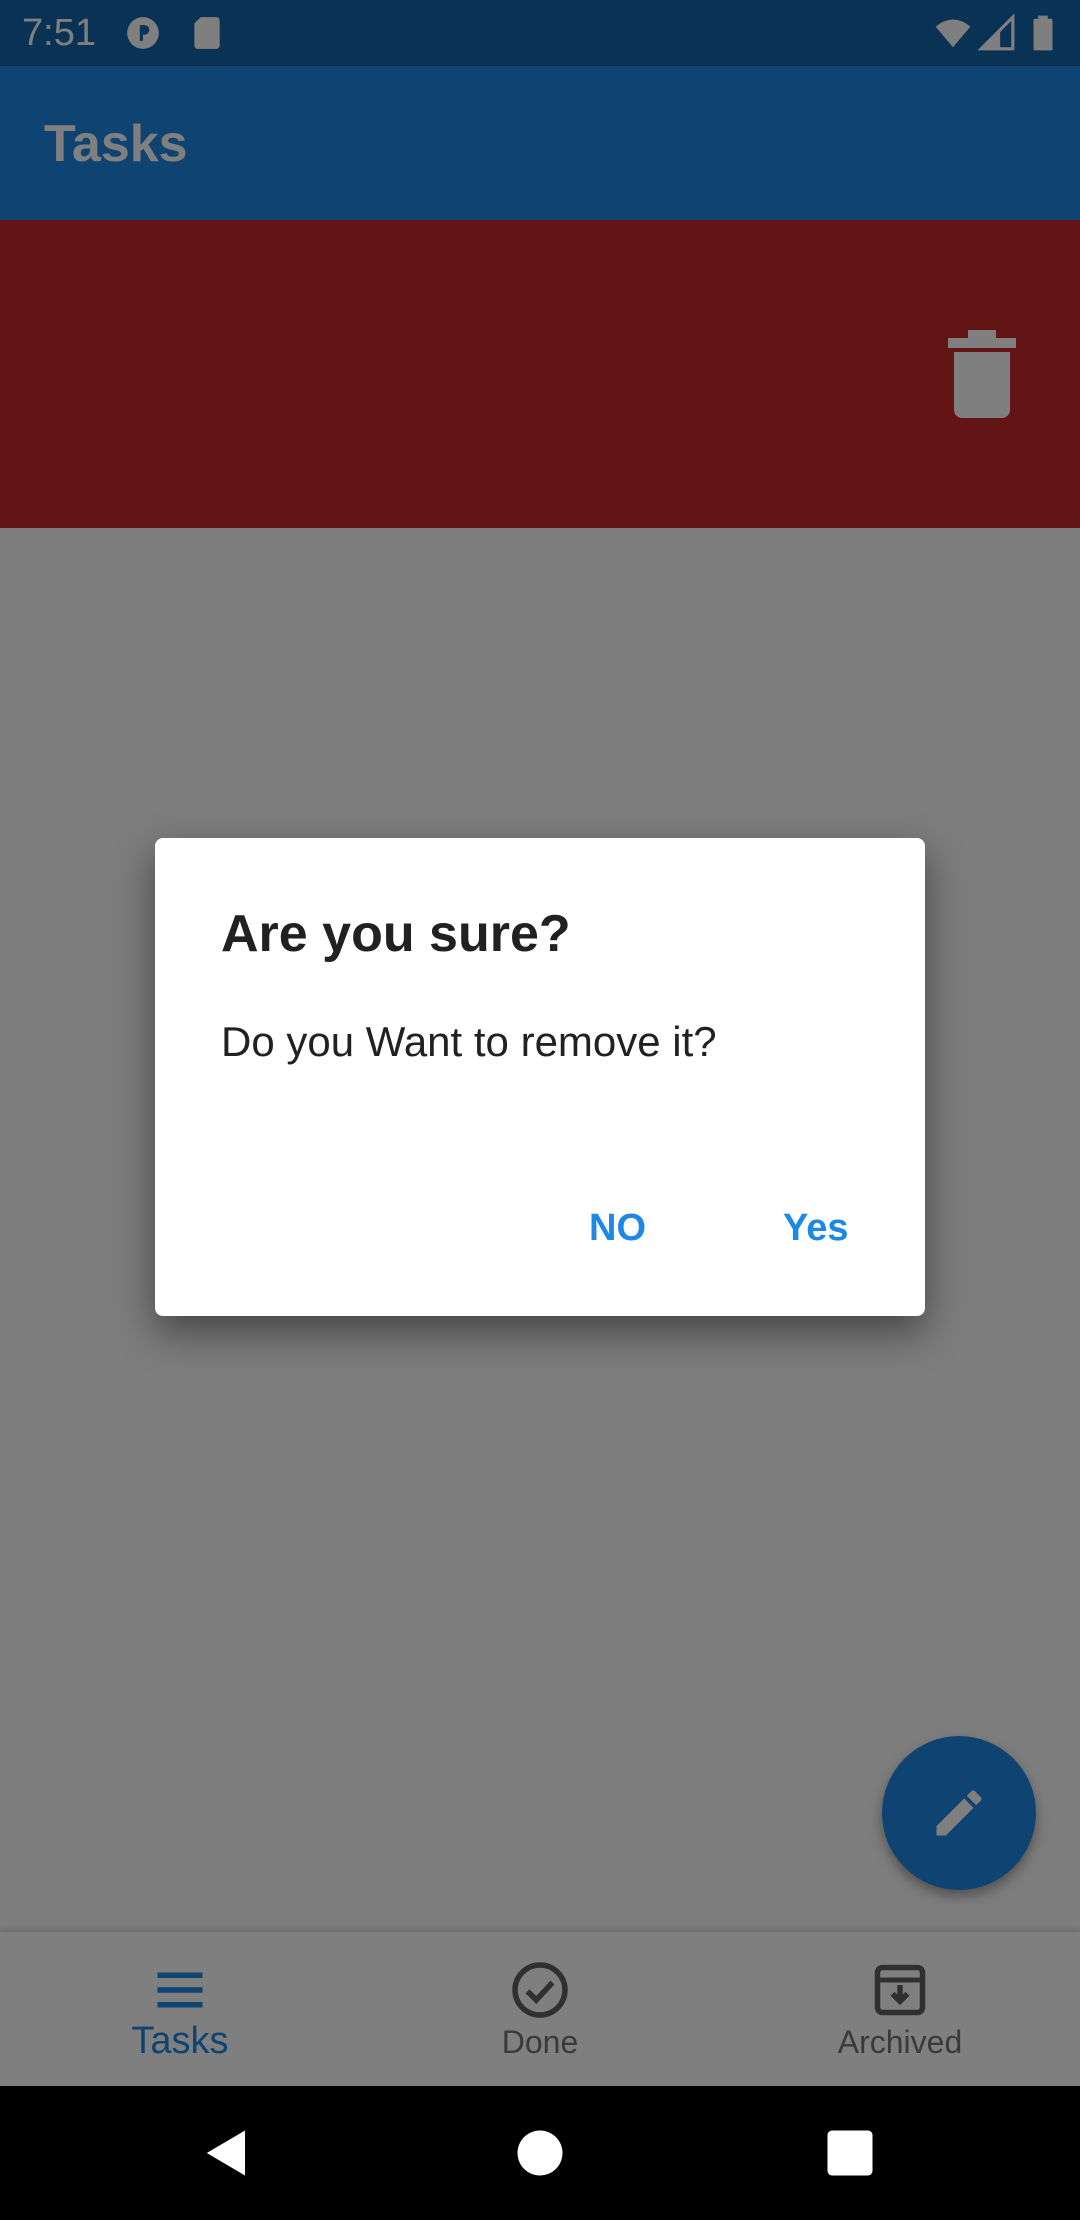 Image resolution: width=1080 pixels, height=2220 pixels. Describe the element at coordinates (850, 2153) in the screenshot. I see `recents-icon` at that location.